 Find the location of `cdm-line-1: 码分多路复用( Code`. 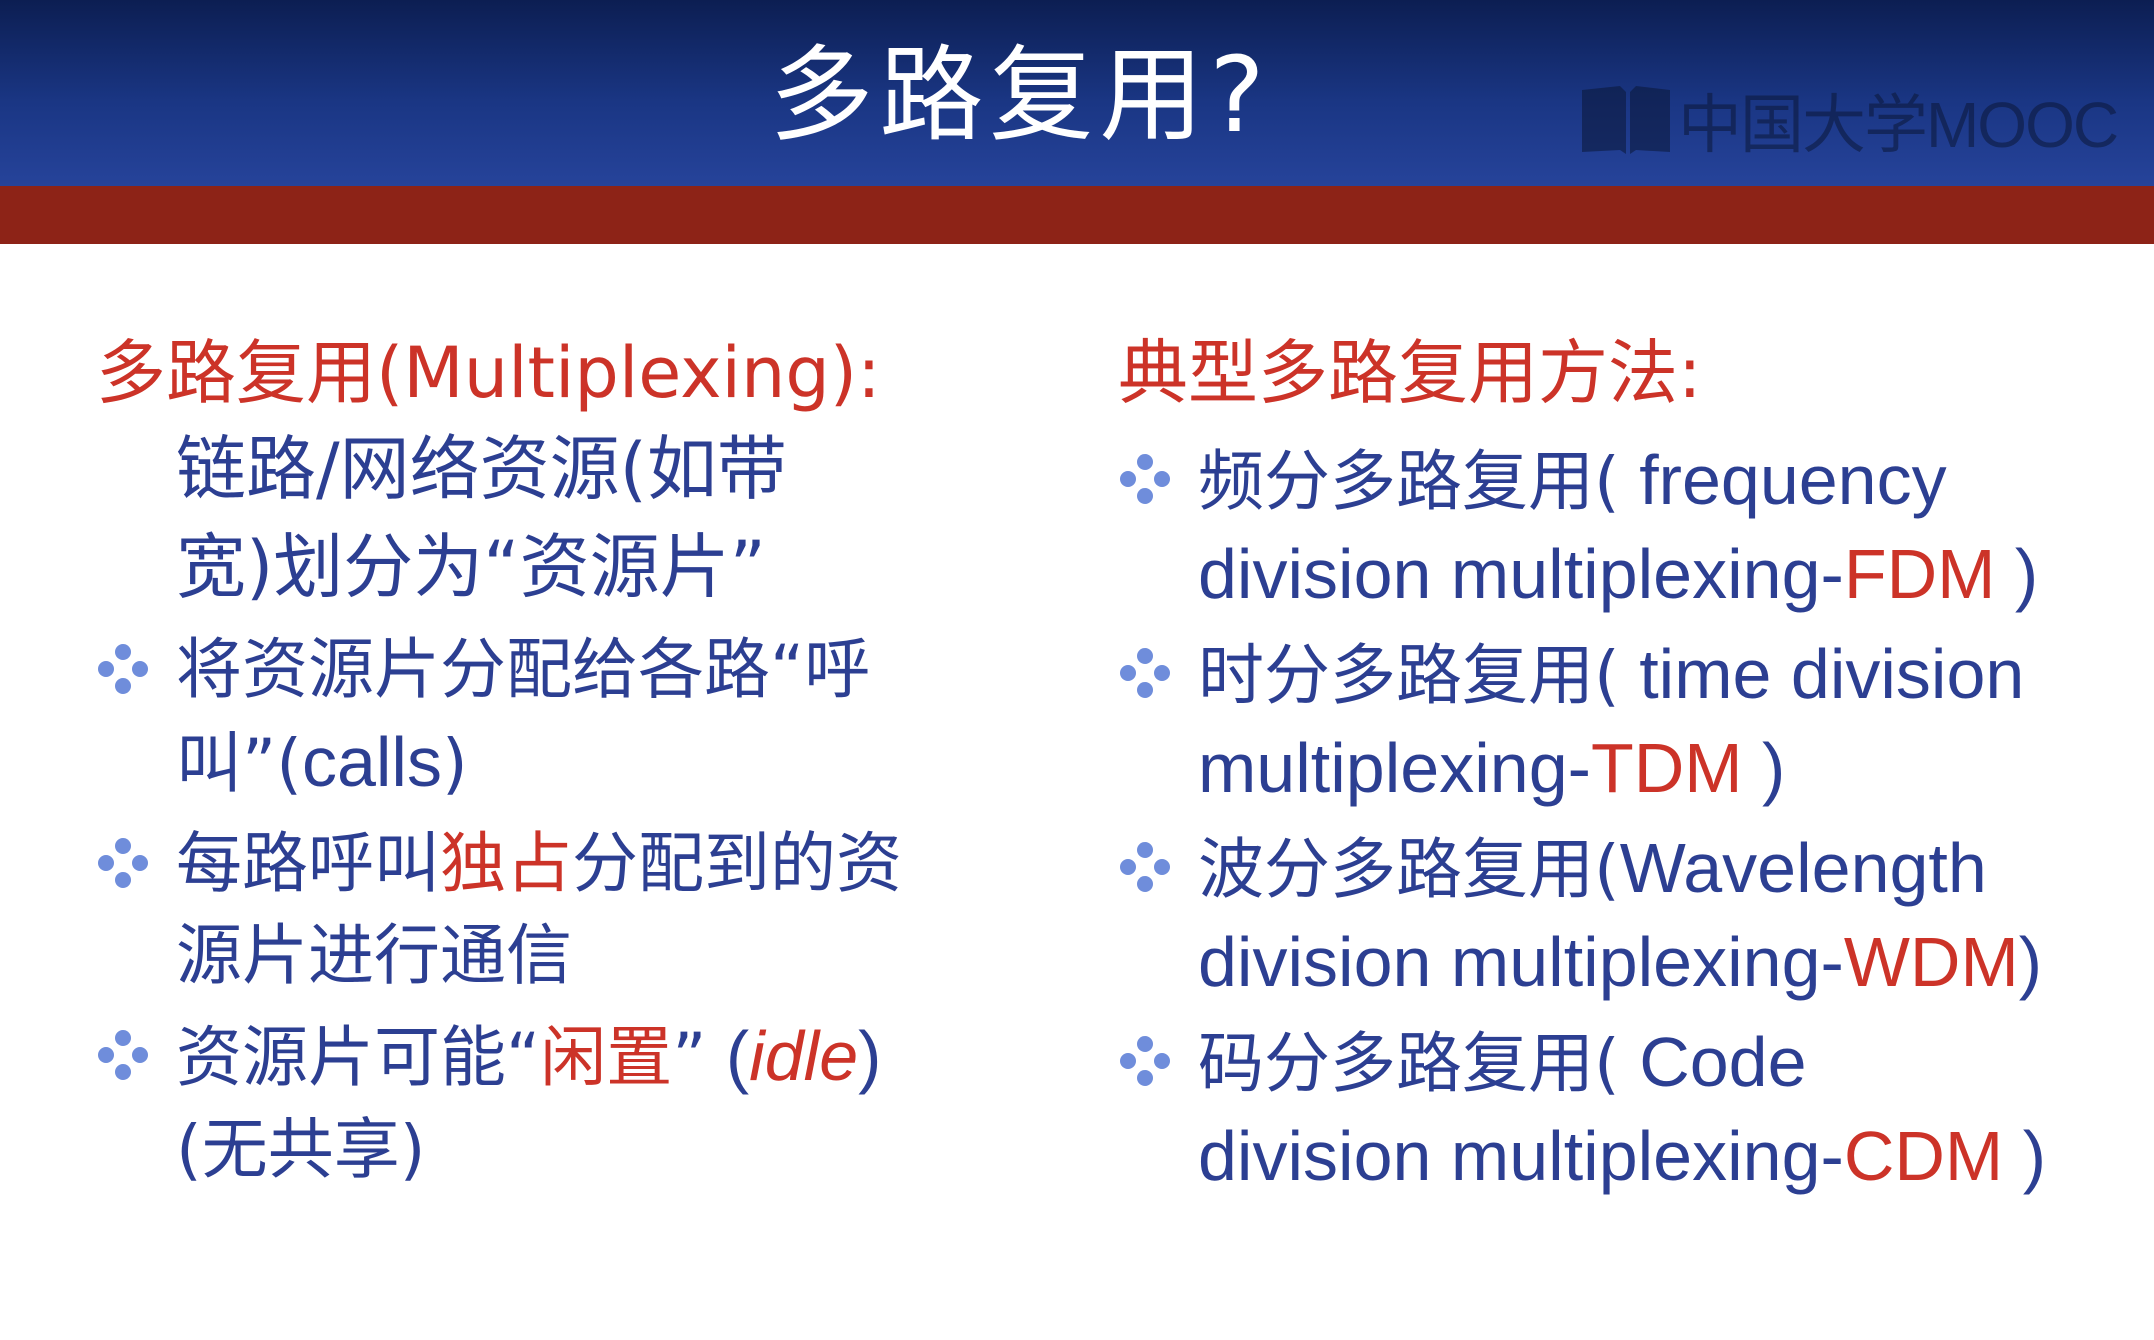

cdm-line-1: 码分多路复用( Code is located at coordinates (1663, 1063).